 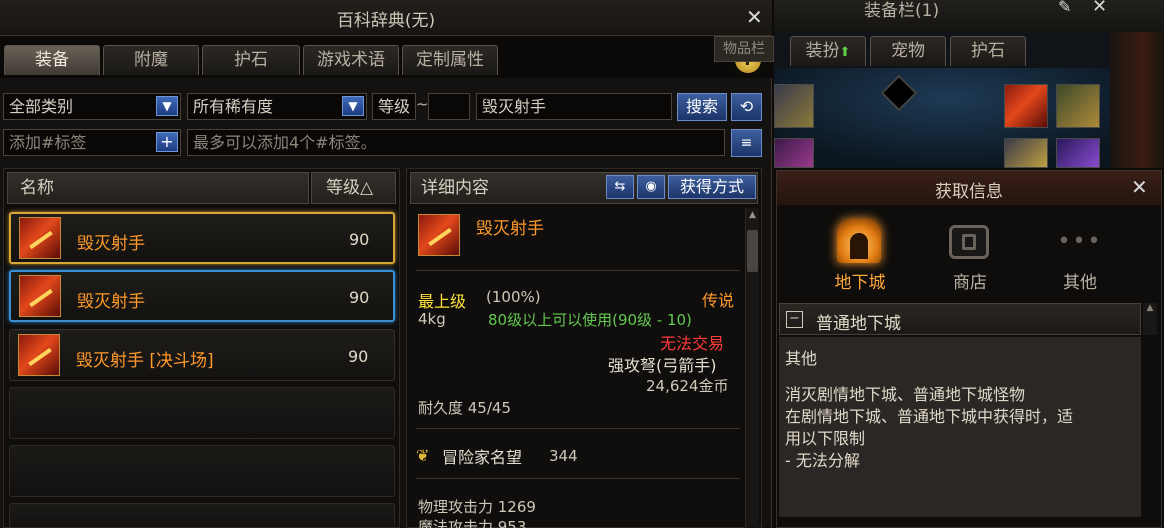 What do you see at coordinates (744, 49) in the screenshot?
I see `tab-inventory: 物品栏` at bounding box center [744, 49].